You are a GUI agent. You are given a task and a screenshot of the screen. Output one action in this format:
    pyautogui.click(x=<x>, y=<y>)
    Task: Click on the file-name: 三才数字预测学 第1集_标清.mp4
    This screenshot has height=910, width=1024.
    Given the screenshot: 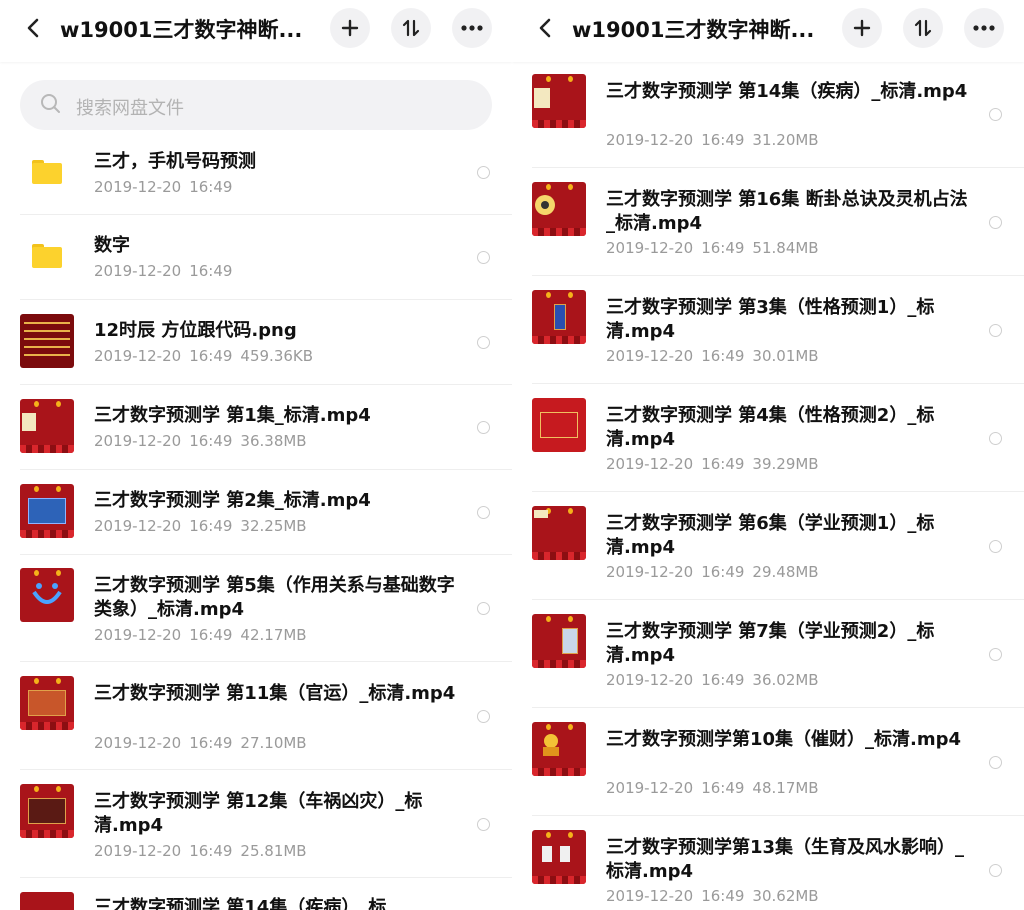 What is the action you would take?
    pyautogui.click(x=232, y=415)
    